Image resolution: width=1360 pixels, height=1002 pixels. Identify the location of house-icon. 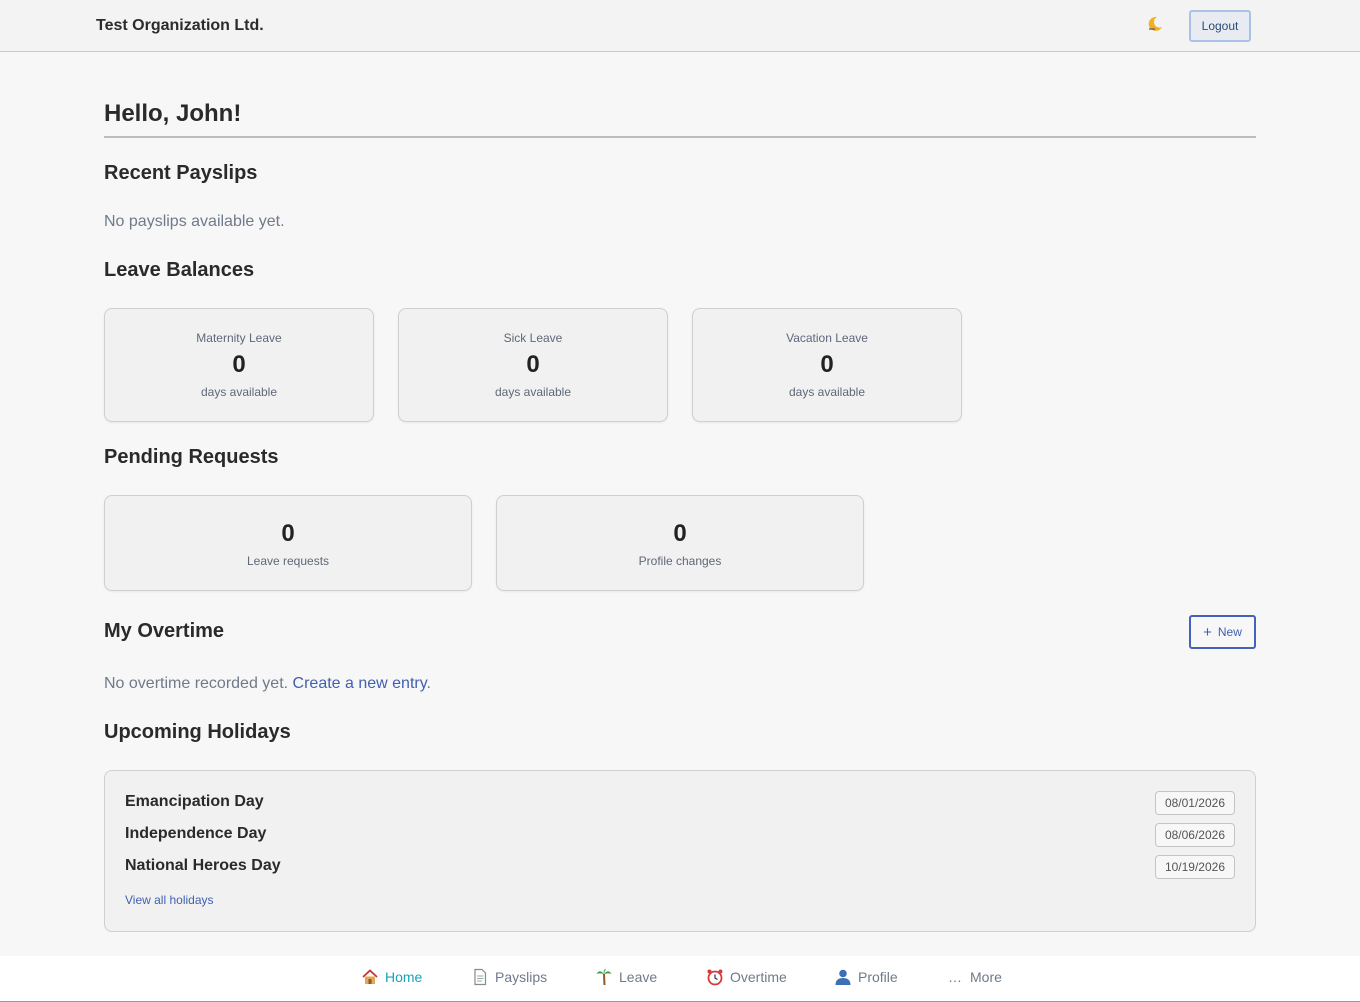
(370, 977).